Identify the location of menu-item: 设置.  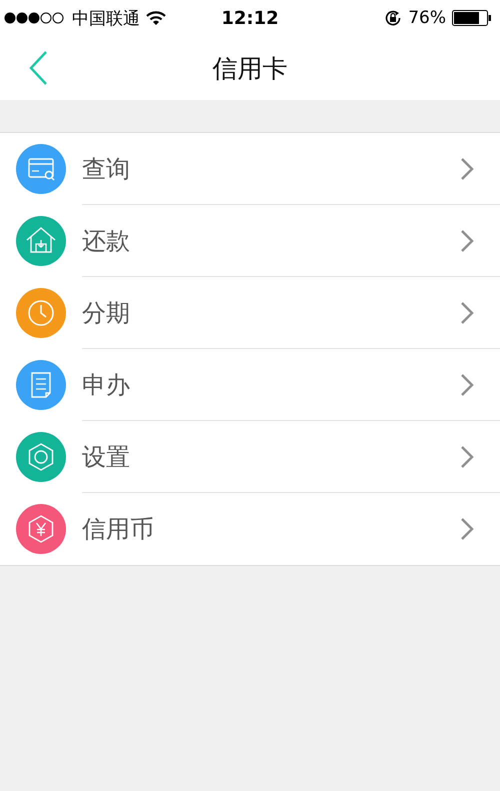
(250, 457).